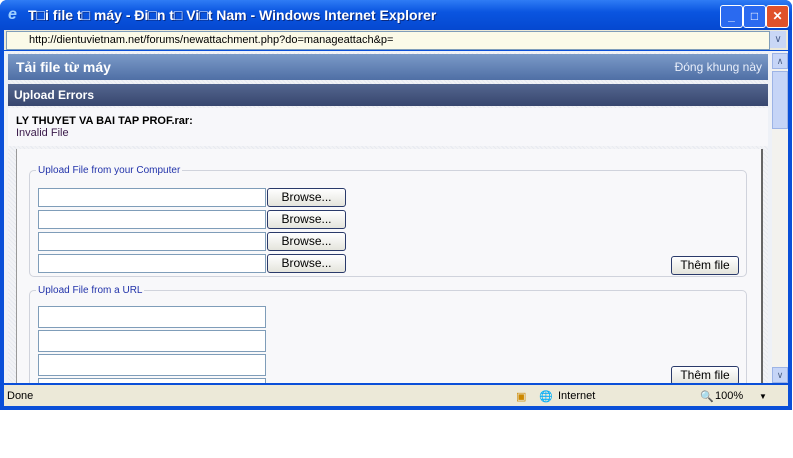 The width and height of the screenshot is (793, 458). Describe the element at coordinates (109, 170) in the screenshot. I see `computer-upload-legend: Upload File from your Computer` at that location.